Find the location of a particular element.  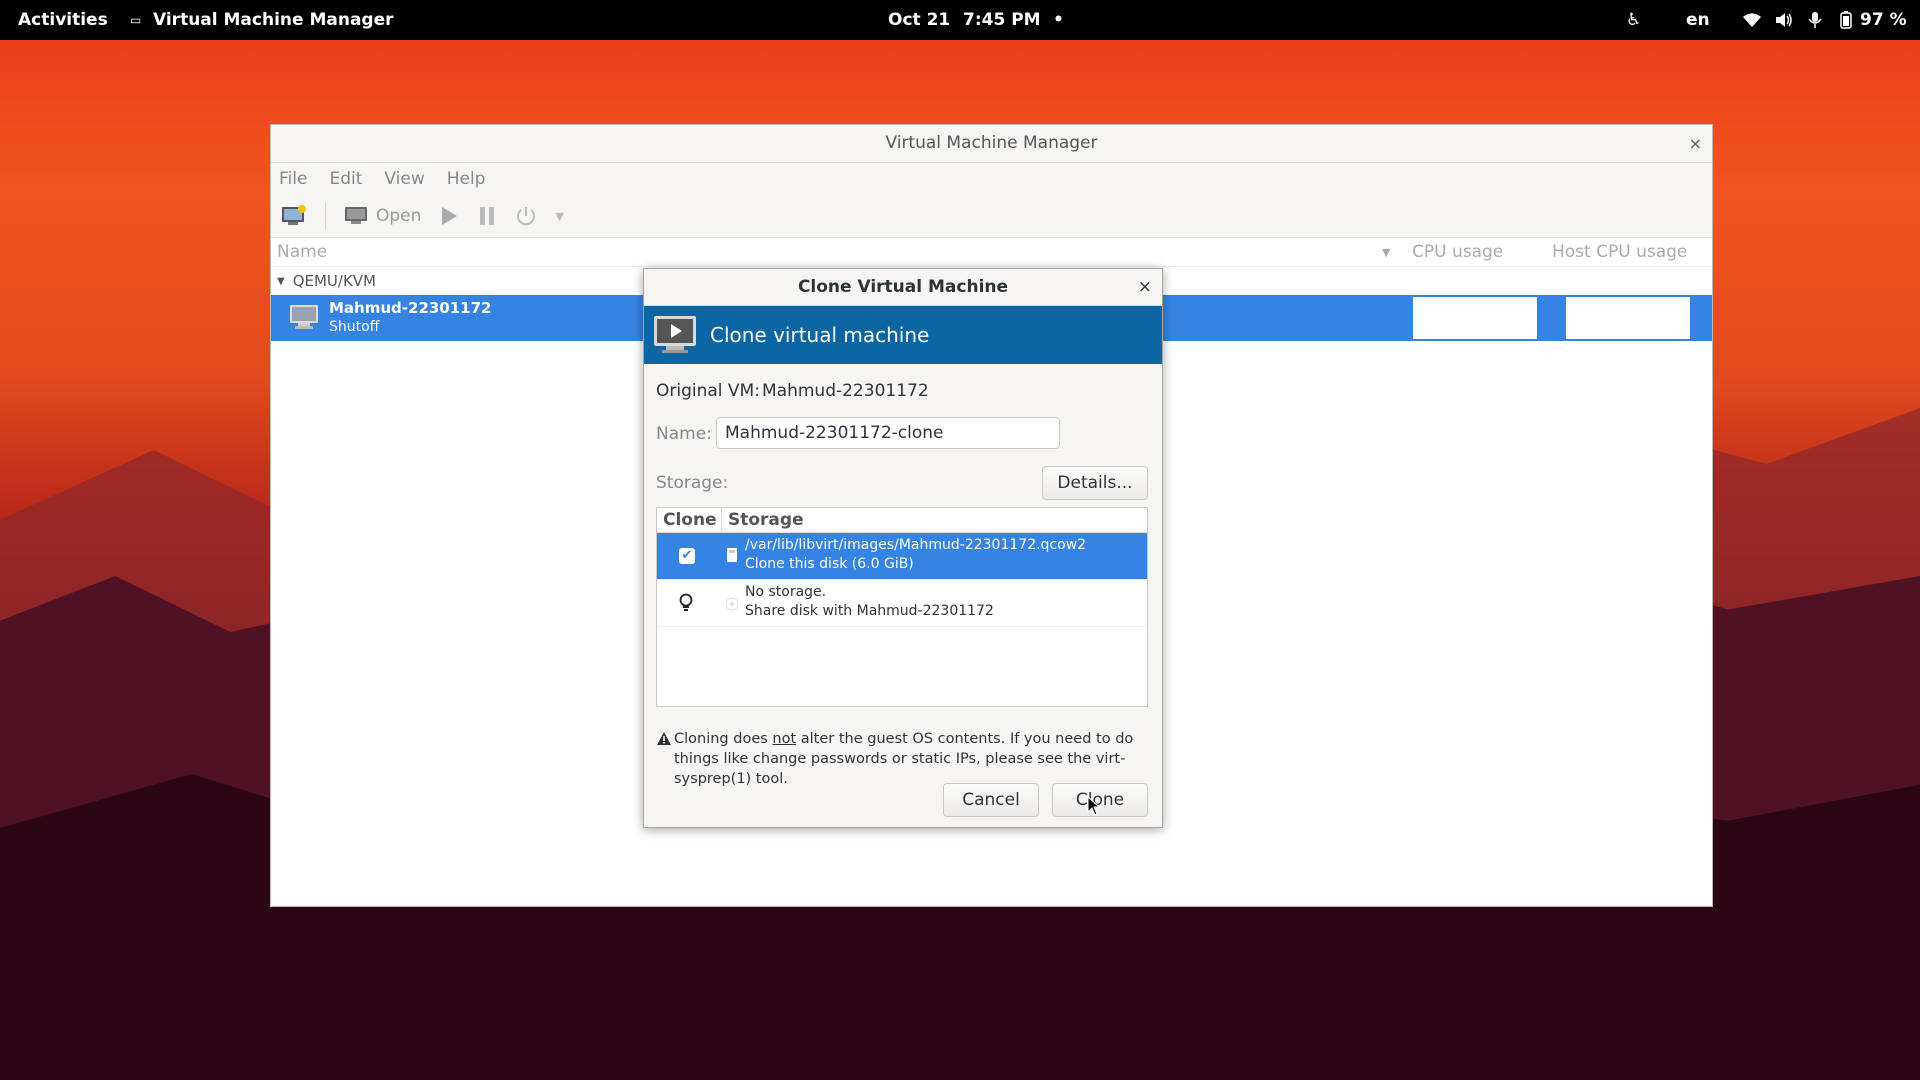

mouse-cursor-icon is located at coordinates (1094, 806).